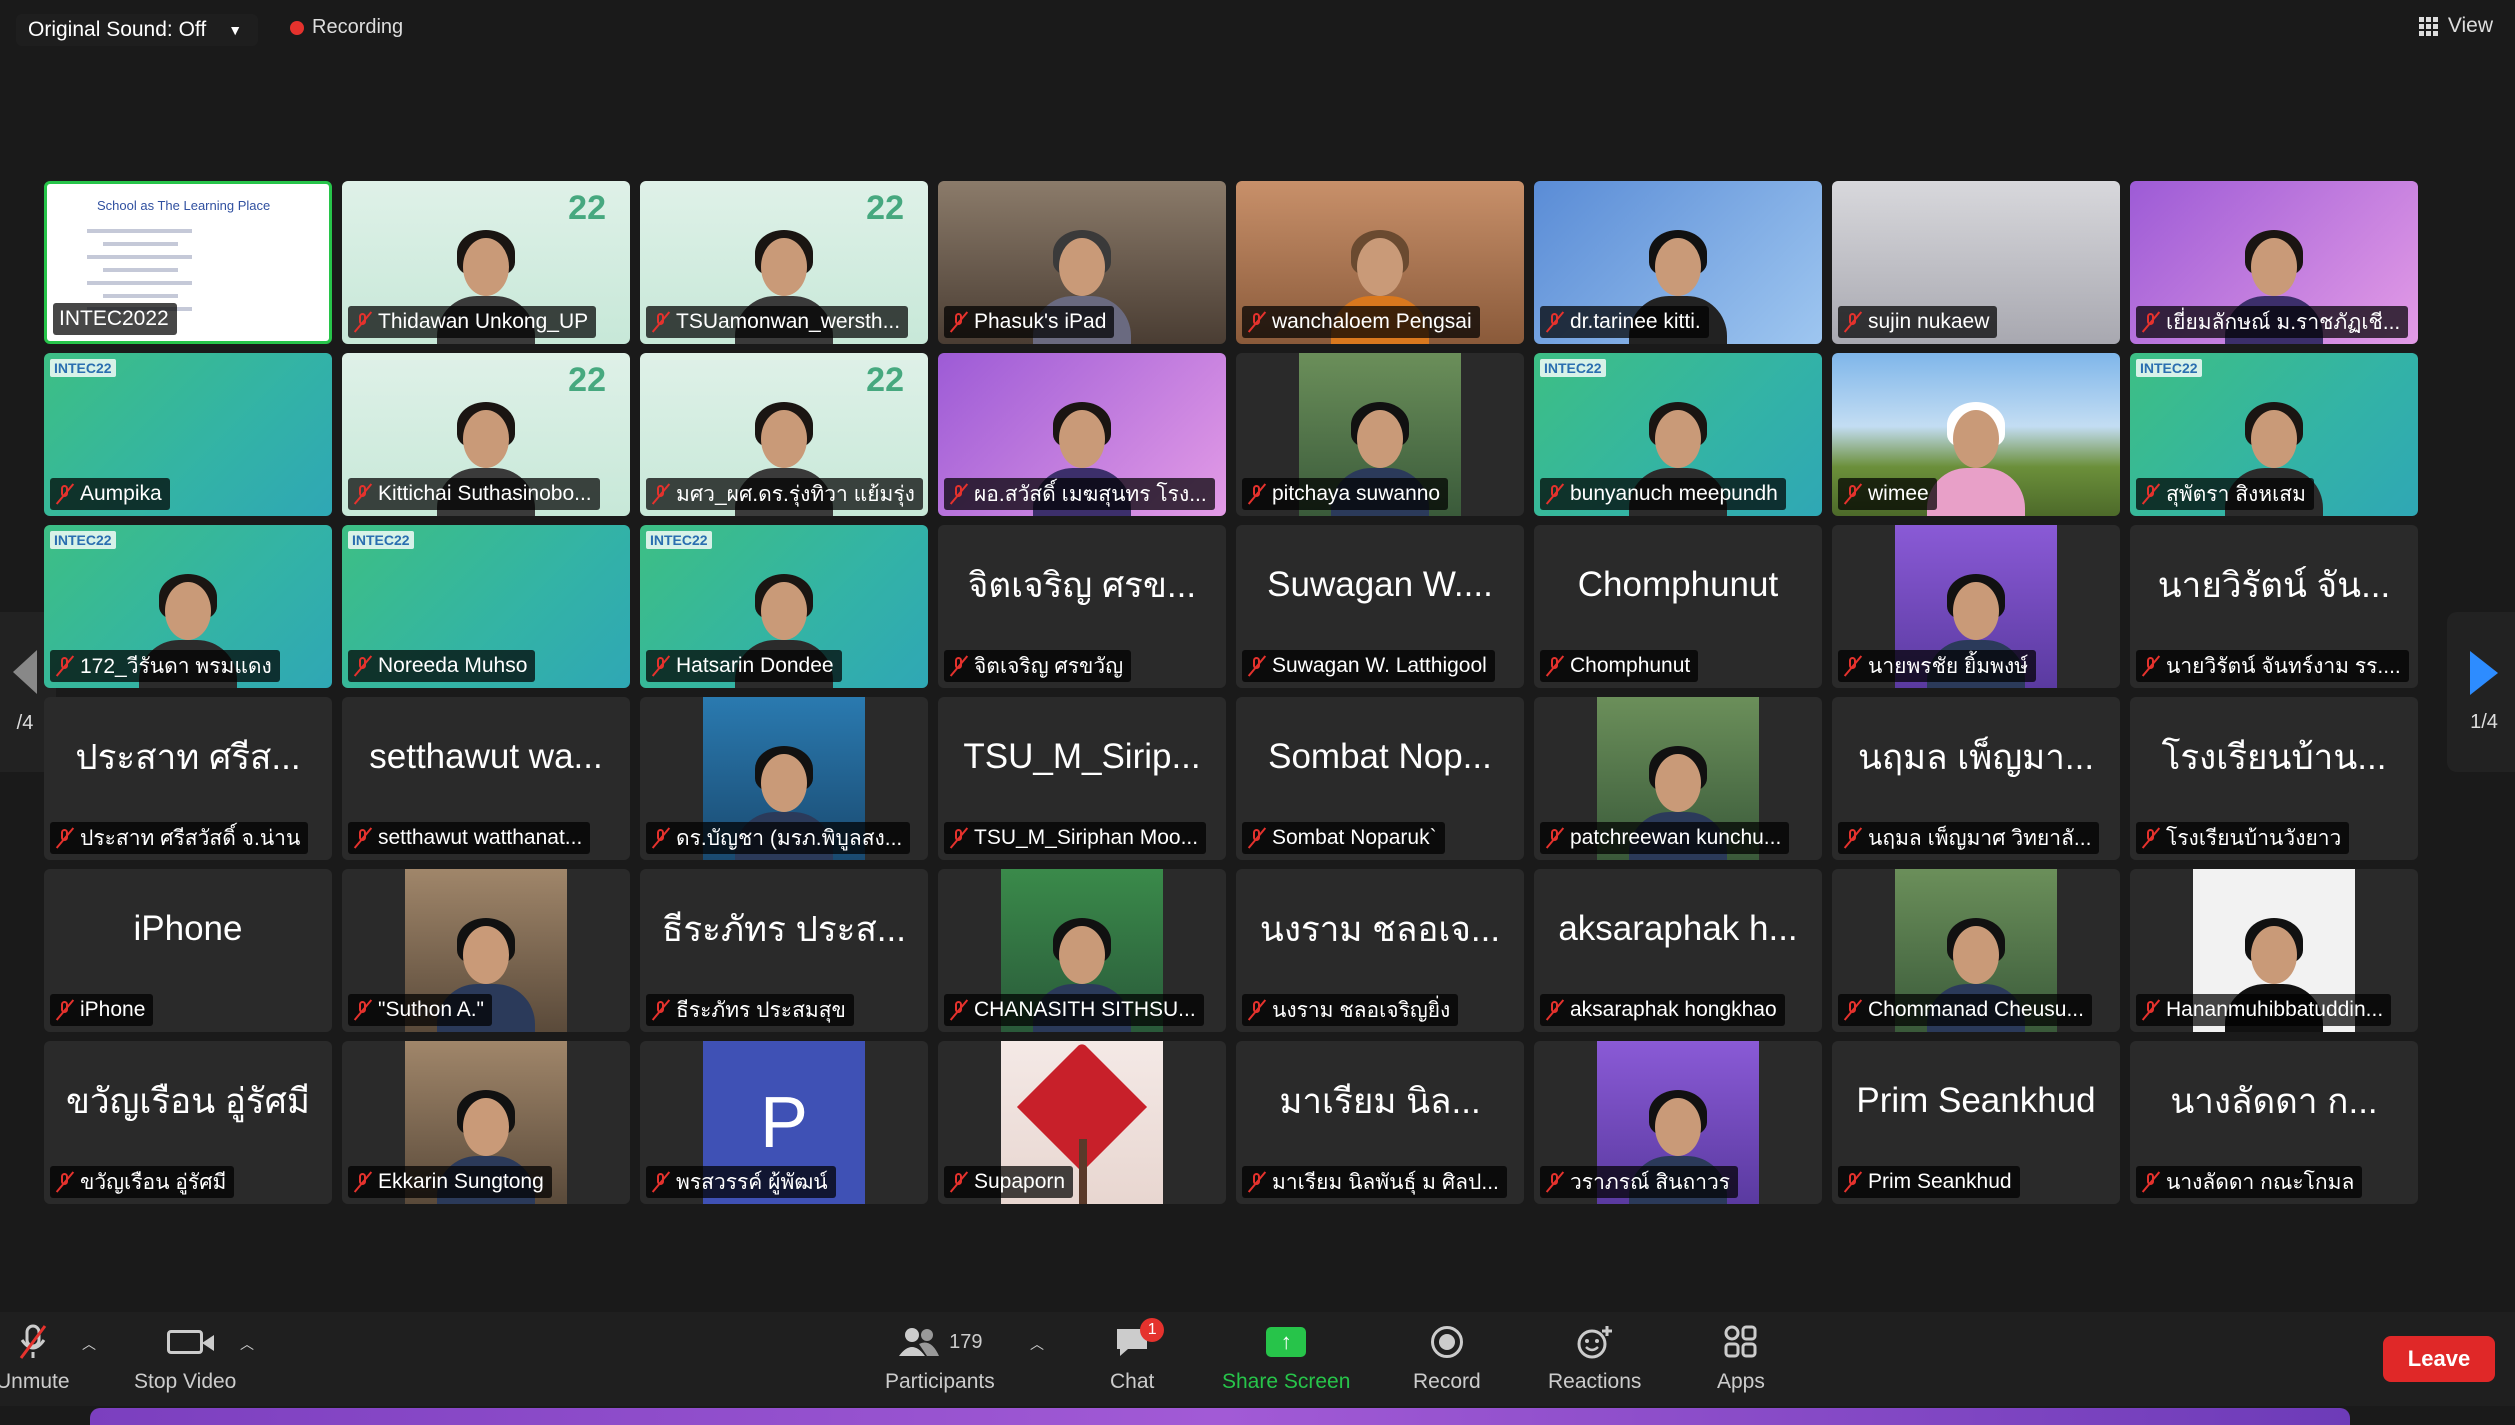 Image resolution: width=2515 pixels, height=1425 pixels. I want to click on page-indicator-right: 1/4, so click(2484, 721).